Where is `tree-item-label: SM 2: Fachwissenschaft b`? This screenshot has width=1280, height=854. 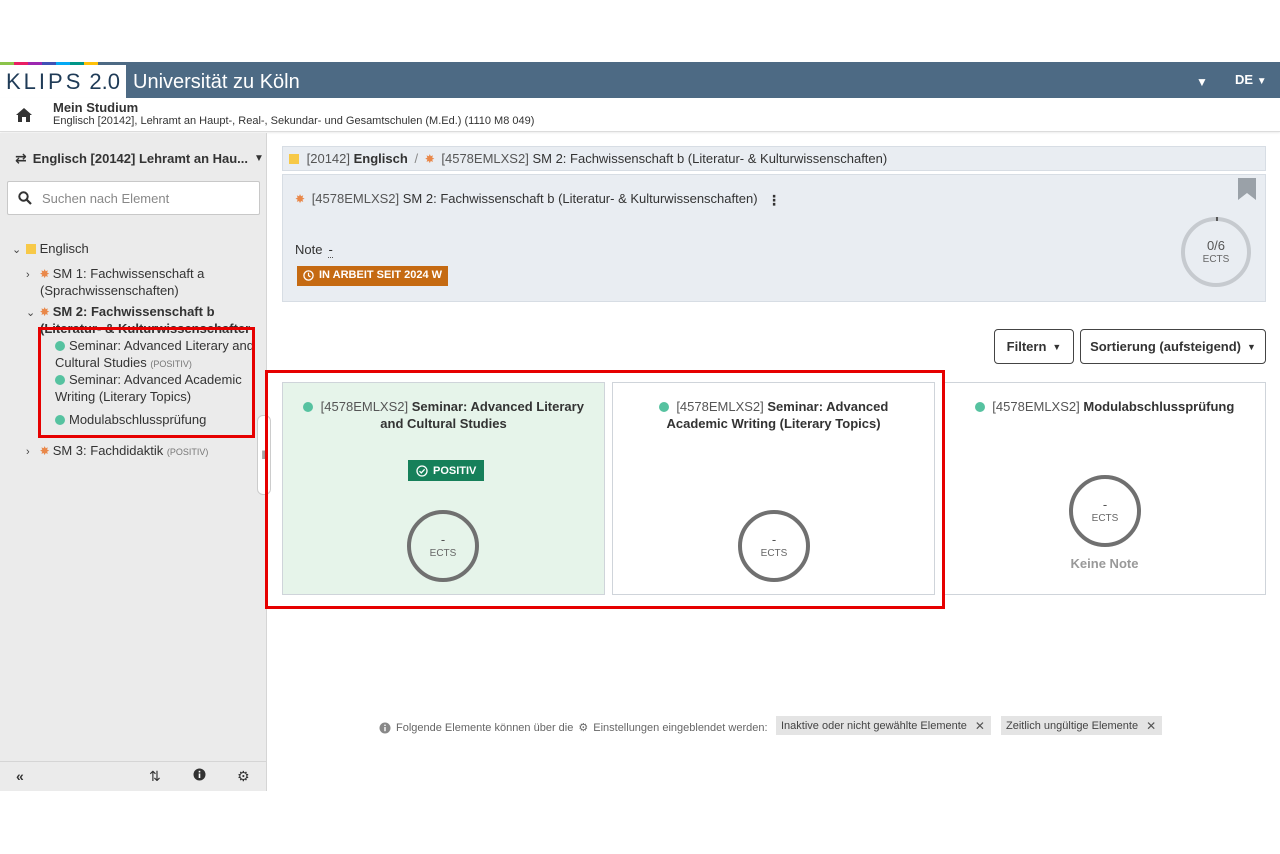
tree-item-label: SM 2: Fachwissenschaft b is located at coordinates (133, 311).